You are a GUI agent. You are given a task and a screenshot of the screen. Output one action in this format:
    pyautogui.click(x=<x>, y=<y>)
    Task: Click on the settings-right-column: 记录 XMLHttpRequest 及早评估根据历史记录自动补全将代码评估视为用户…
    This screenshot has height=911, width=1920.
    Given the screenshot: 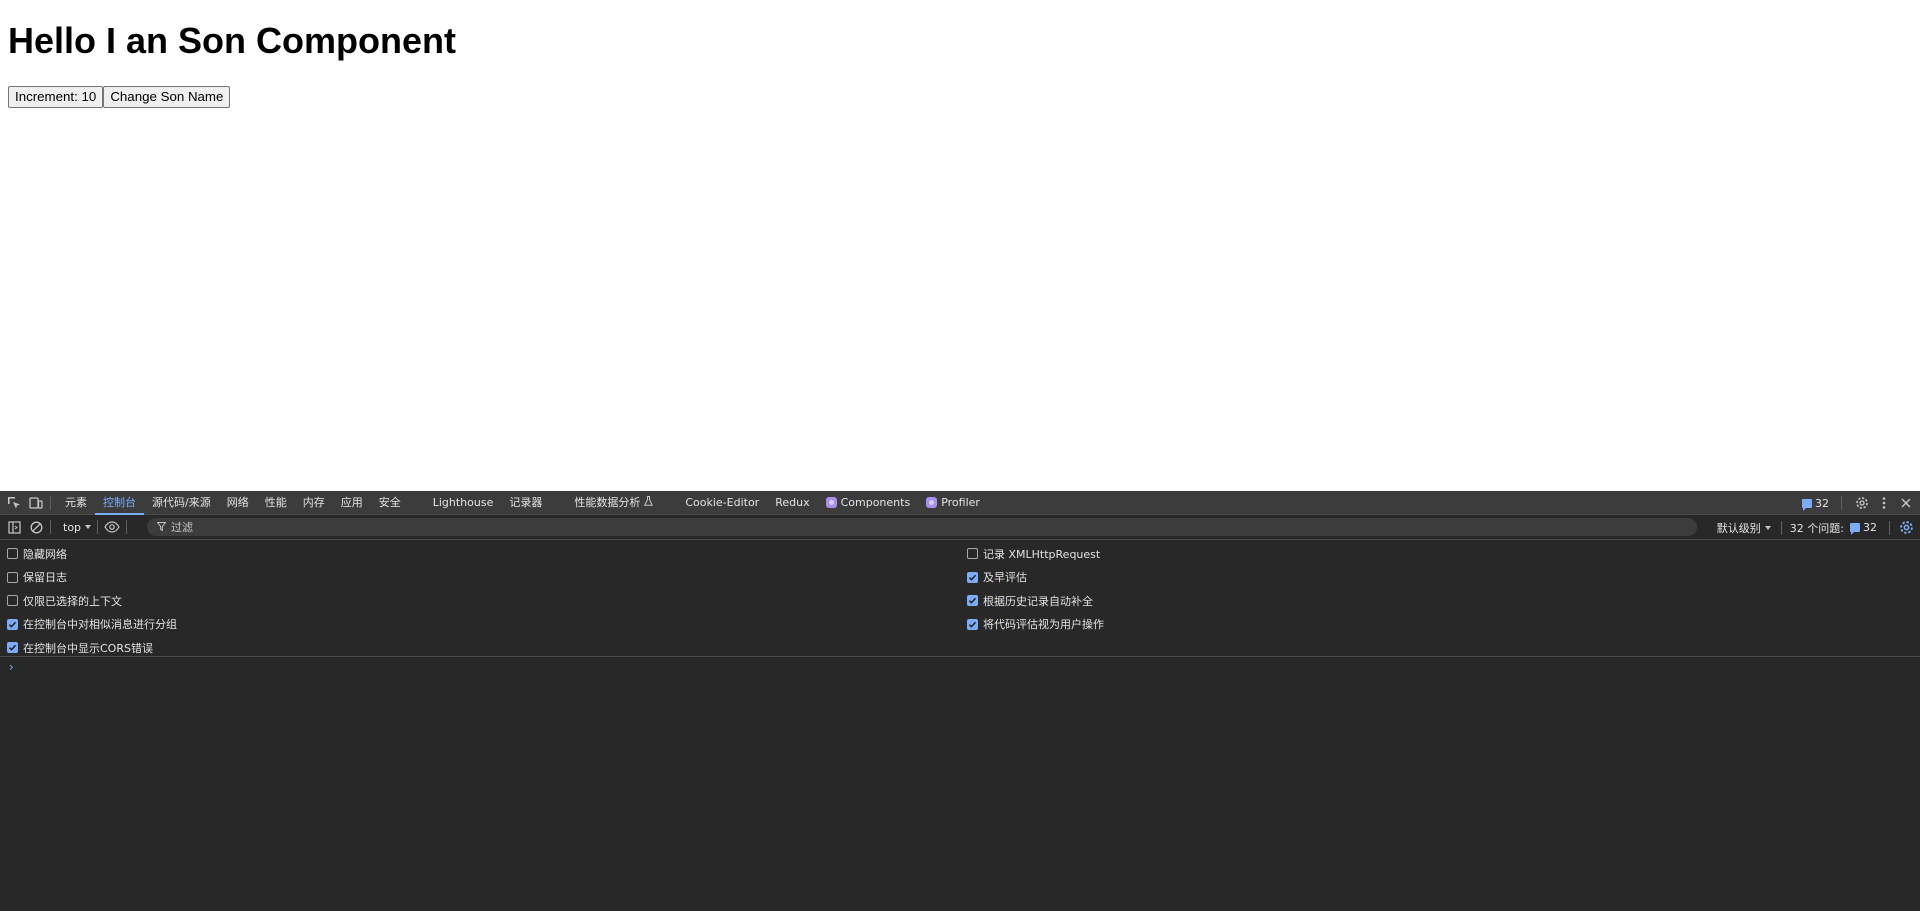 What is the action you would take?
    pyautogui.click(x=1035, y=589)
    